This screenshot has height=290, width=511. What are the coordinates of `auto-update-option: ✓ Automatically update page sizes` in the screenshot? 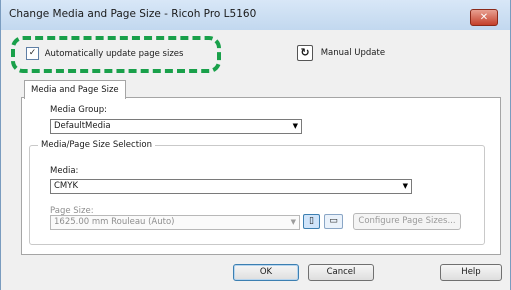 It's located at (104, 54).